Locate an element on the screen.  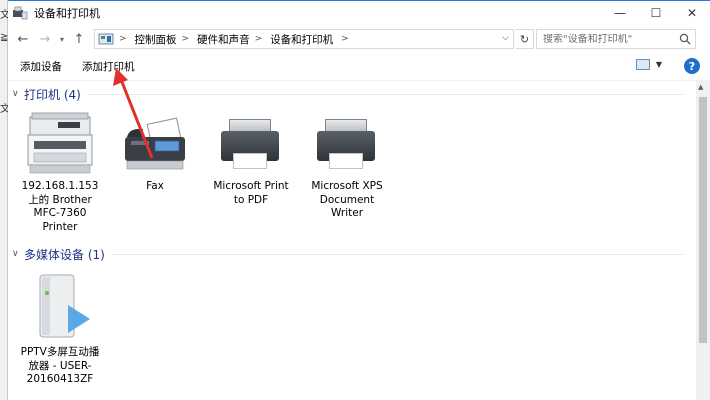
search-box is located at coordinates (616, 39).